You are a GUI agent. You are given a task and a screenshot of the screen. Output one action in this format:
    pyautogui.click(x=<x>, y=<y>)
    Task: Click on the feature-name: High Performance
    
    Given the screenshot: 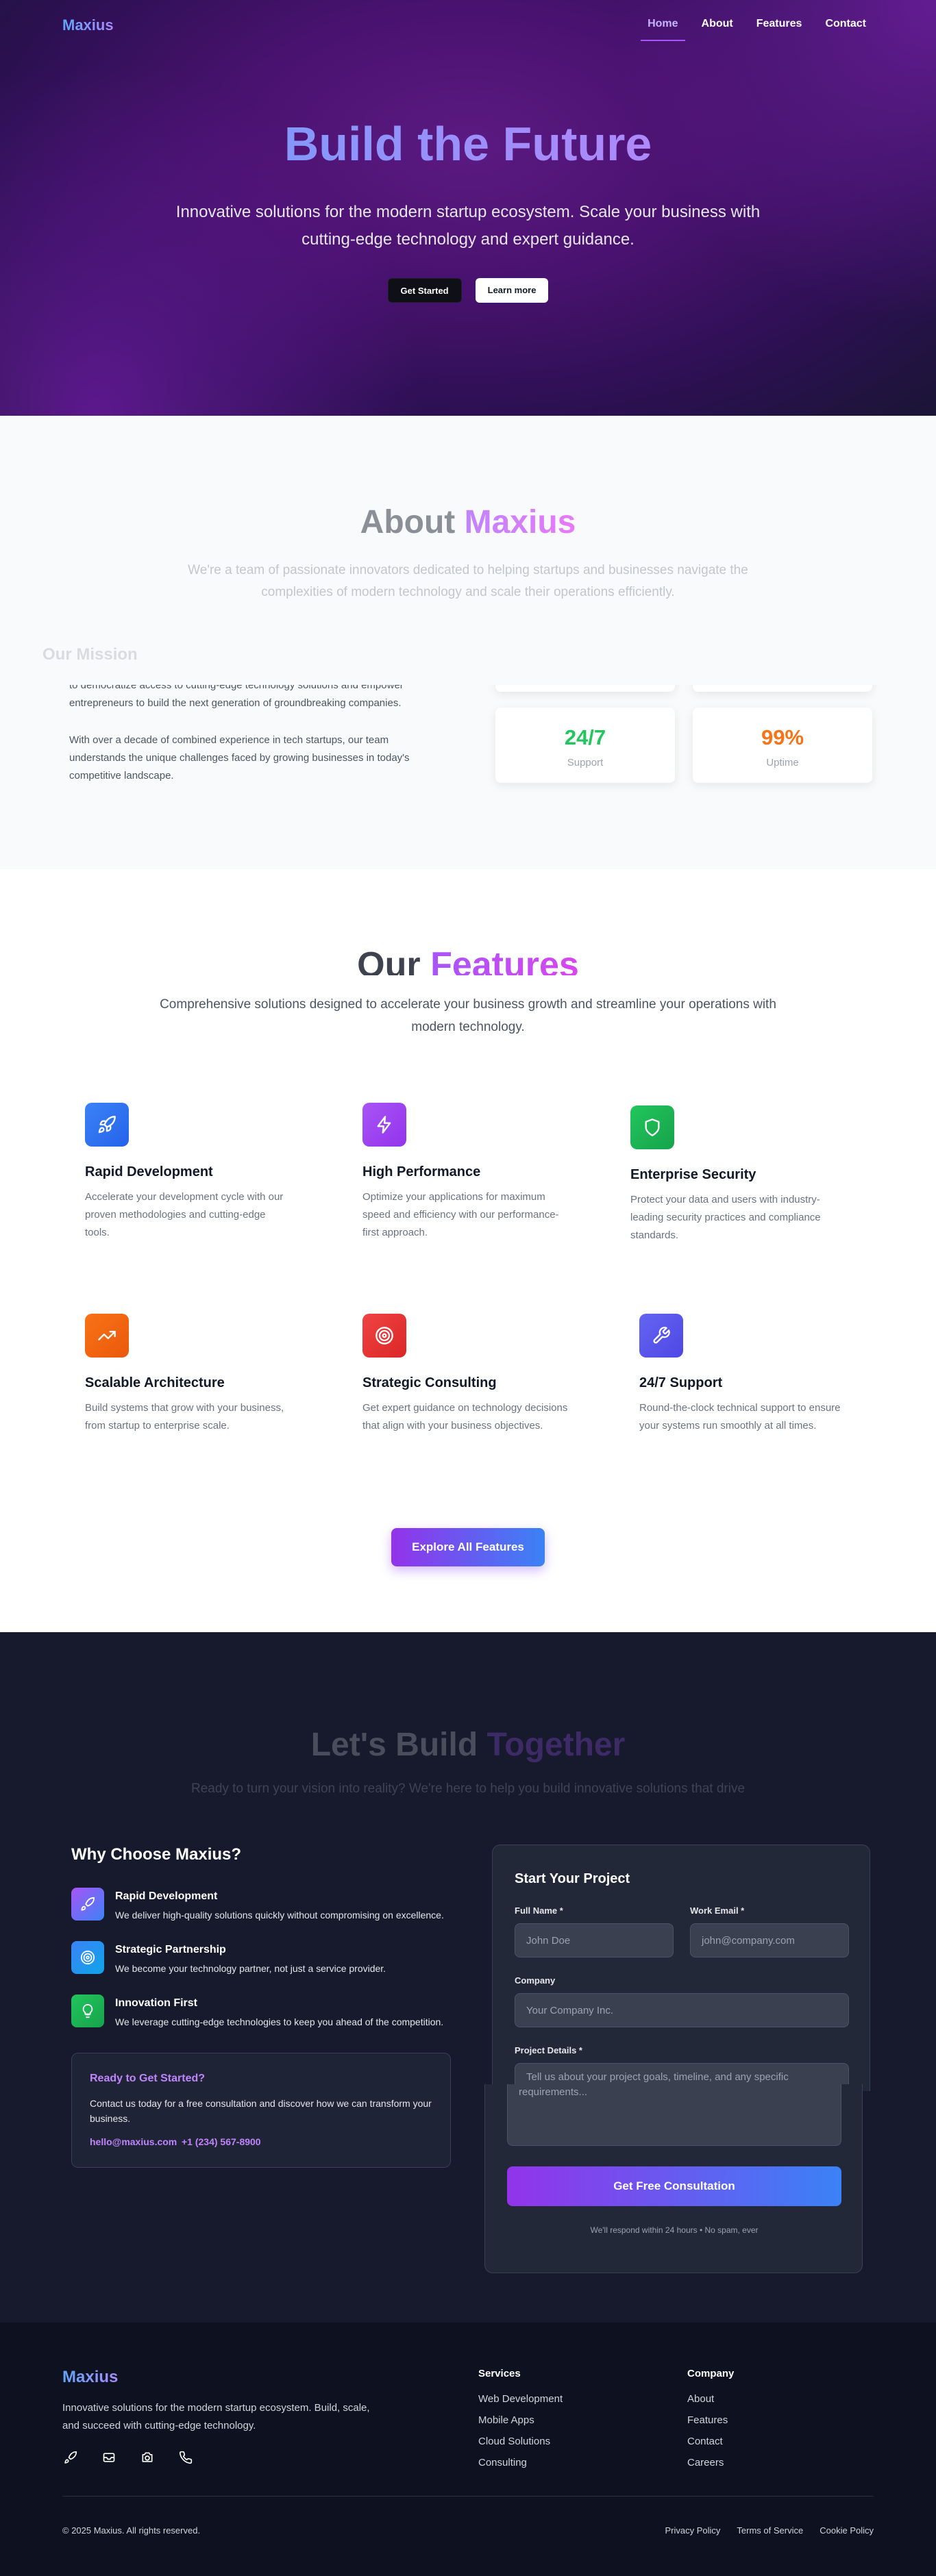 What is the action you would take?
    pyautogui.click(x=421, y=1171)
    